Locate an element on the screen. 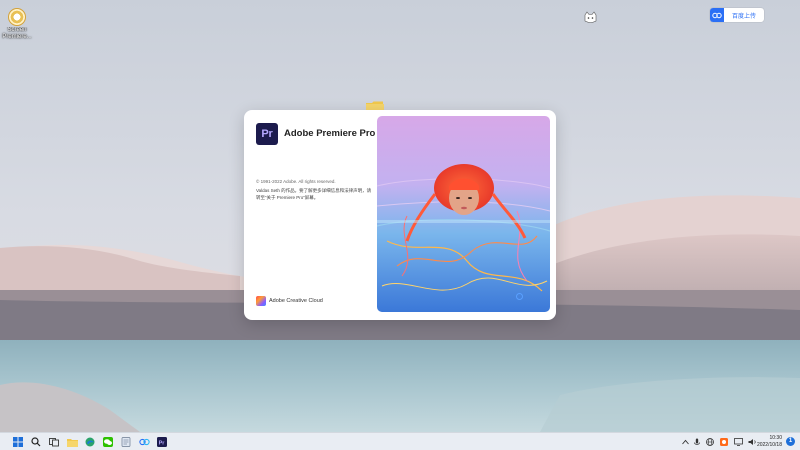  volume-icon is located at coordinates (752, 442).